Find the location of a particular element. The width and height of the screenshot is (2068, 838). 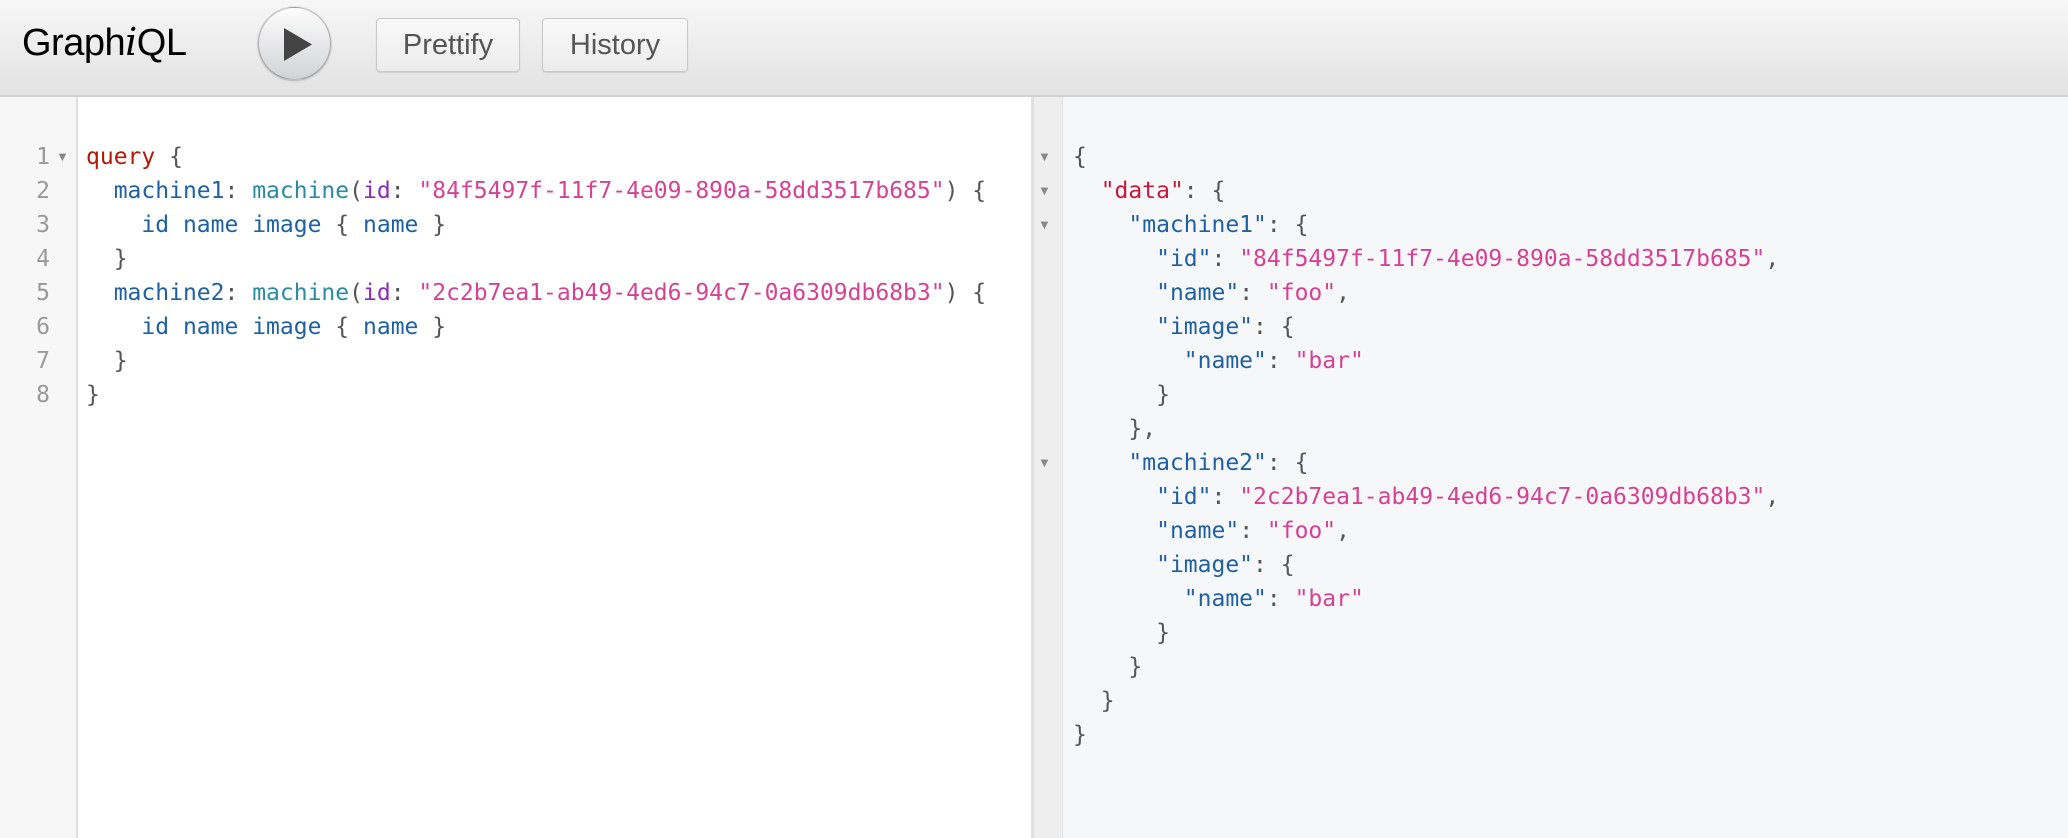

execute-query-button is located at coordinates (294, 43).